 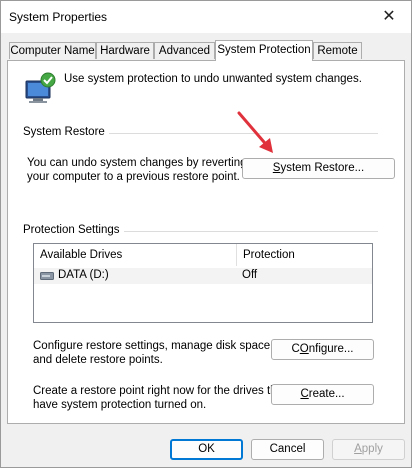 I want to click on button-label: pply, so click(x=372, y=449).